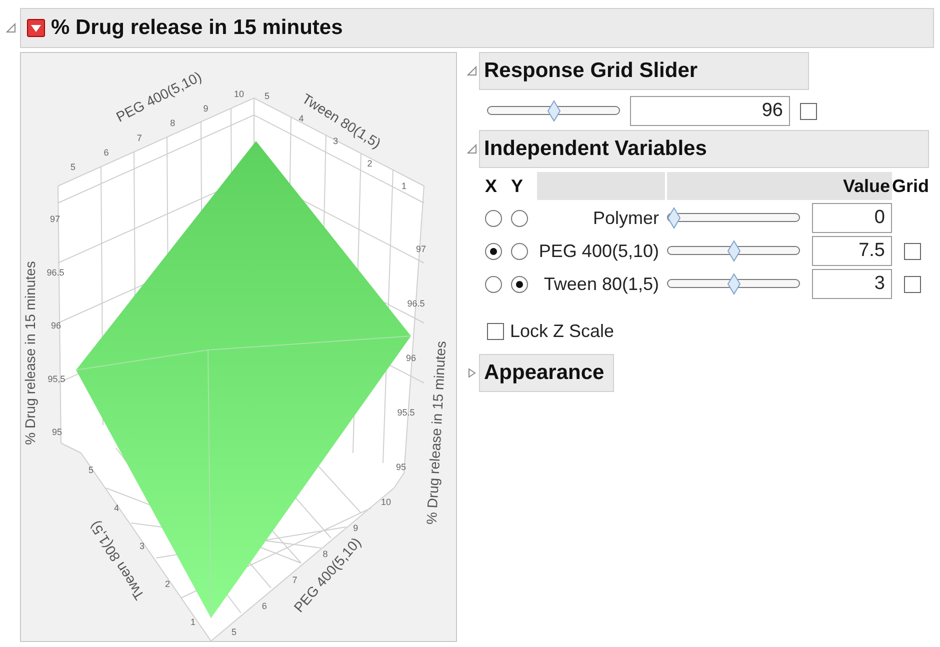  What do you see at coordinates (710, 111) in the screenshot?
I see `value-field: 96` at bounding box center [710, 111].